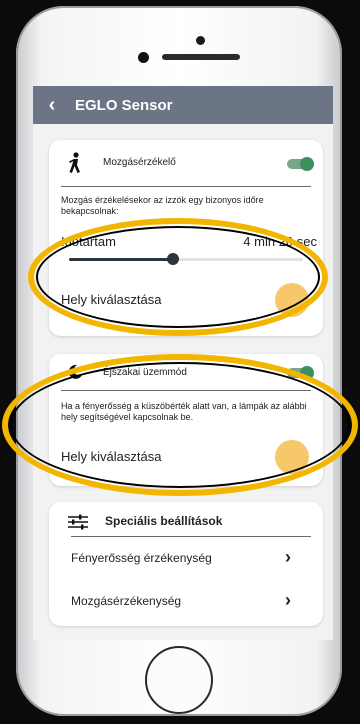 The width and height of the screenshot is (360, 724). Describe the element at coordinates (201, 57) in the screenshot. I see `earpiece-speaker` at that location.